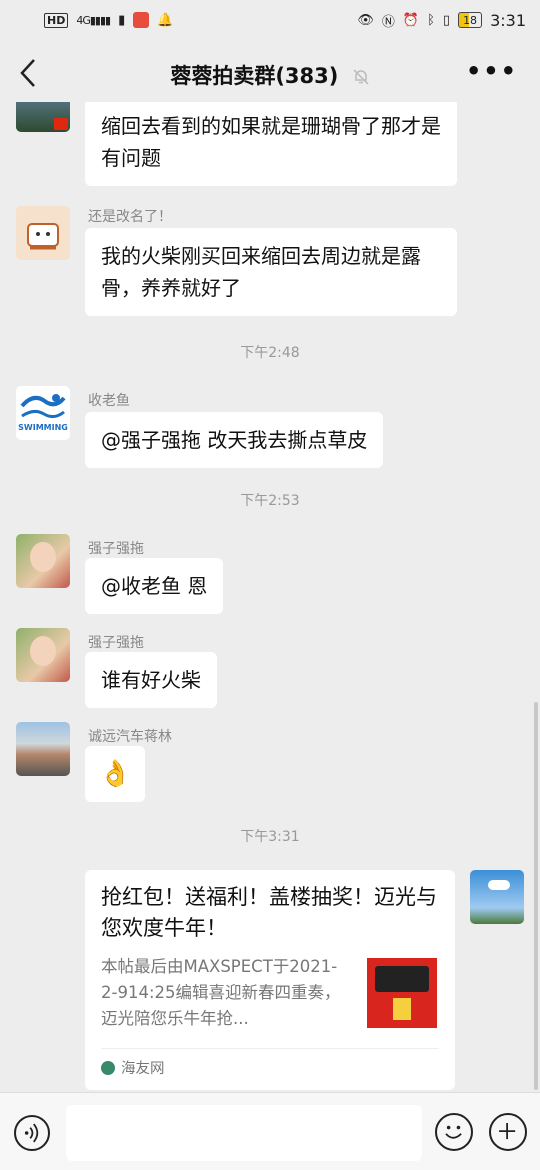  Describe the element at coordinates (431, 20) in the screenshot. I see `bluetooth-icon: ᛒ` at that location.